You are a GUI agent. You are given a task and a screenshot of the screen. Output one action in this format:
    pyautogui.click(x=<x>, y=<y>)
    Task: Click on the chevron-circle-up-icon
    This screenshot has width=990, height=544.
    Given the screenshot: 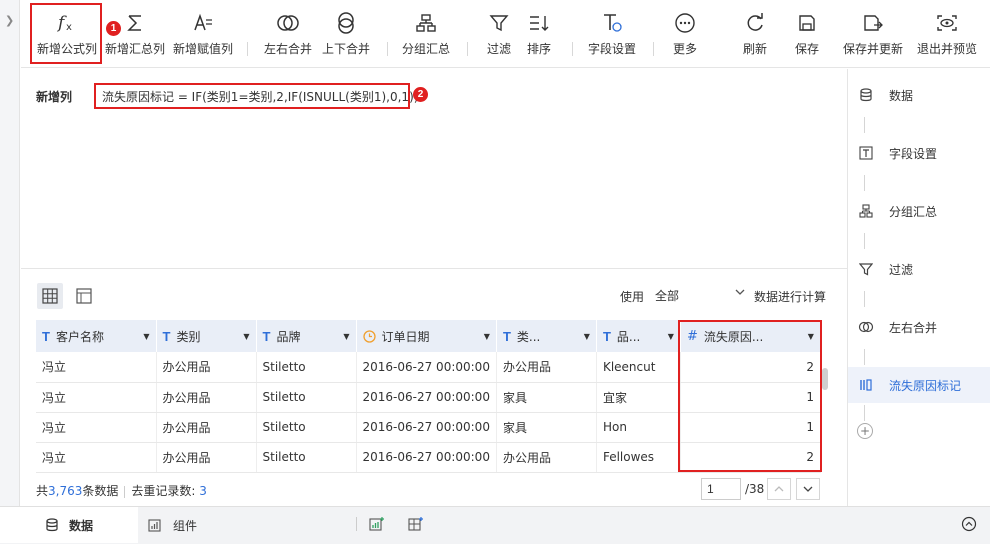 What is the action you would take?
    pyautogui.click(x=969, y=524)
    